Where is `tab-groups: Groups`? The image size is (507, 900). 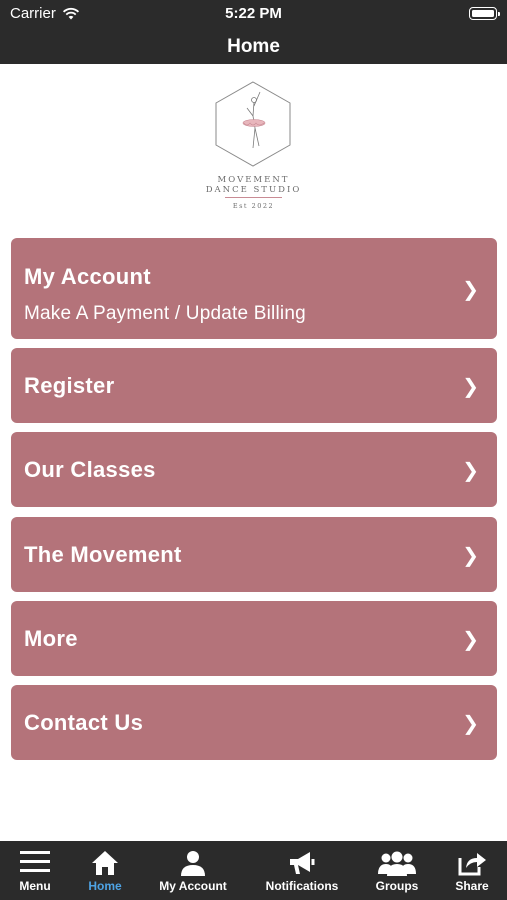 tab-groups: Groups is located at coordinates (397, 870).